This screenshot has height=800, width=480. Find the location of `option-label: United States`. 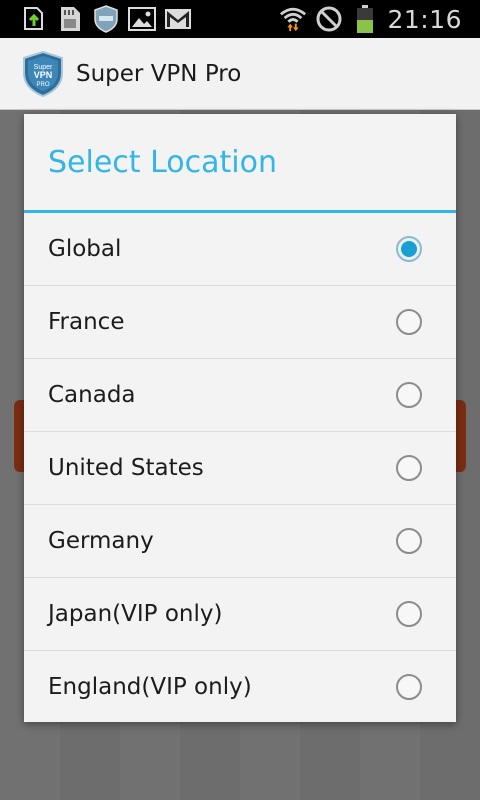

option-label: United States is located at coordinates (126, 468).